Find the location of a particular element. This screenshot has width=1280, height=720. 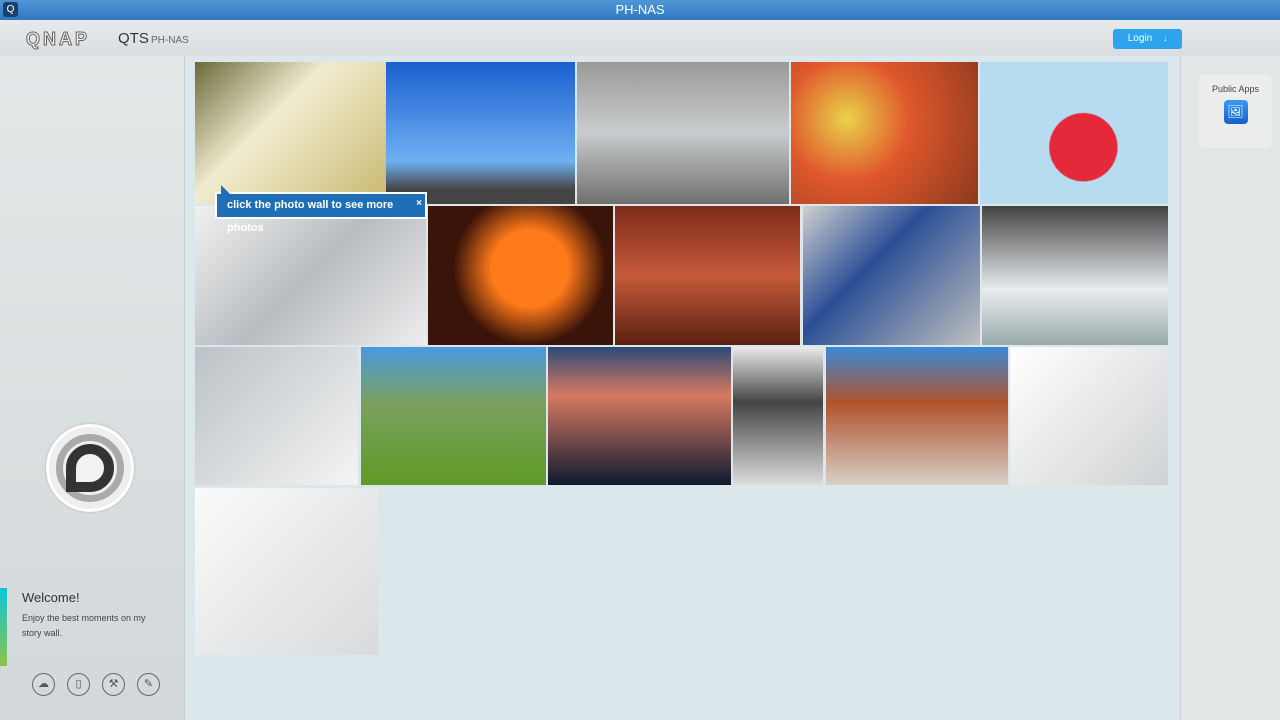

public-apps-card: Public Apps 🖼 is located at coordinates (1235, 111).